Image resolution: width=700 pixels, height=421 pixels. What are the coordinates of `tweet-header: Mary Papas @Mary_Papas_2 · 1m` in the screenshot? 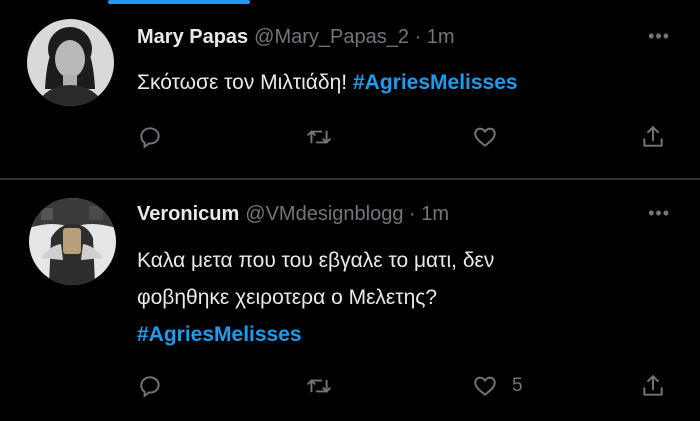 It's located at (296, 37).